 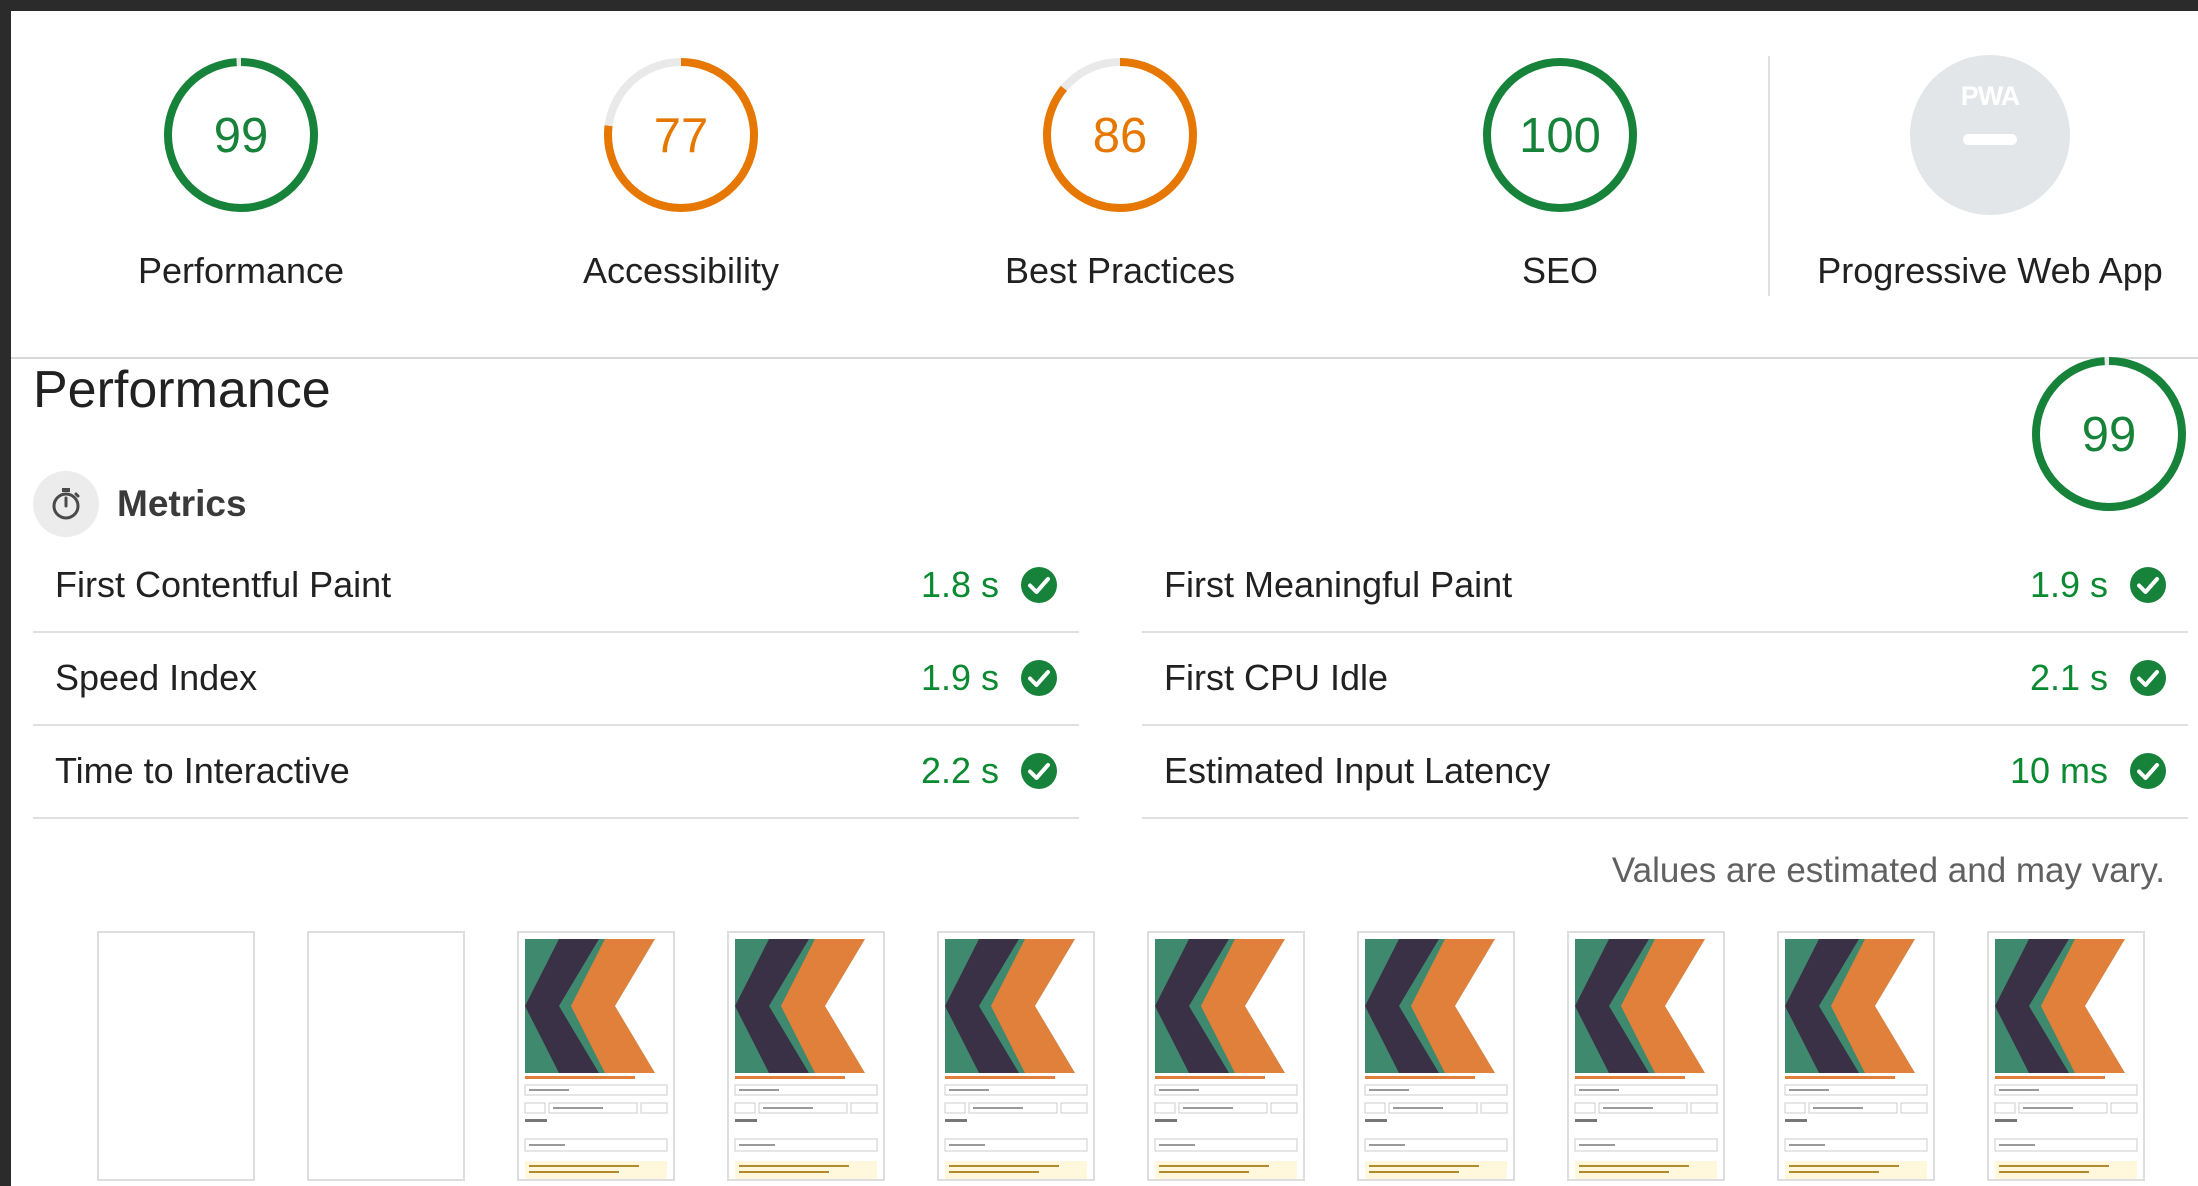 What do you see at coordinates (66, 504) in the screenshot?
I see `stopwatch-icon` at bounding box center [66, 504].